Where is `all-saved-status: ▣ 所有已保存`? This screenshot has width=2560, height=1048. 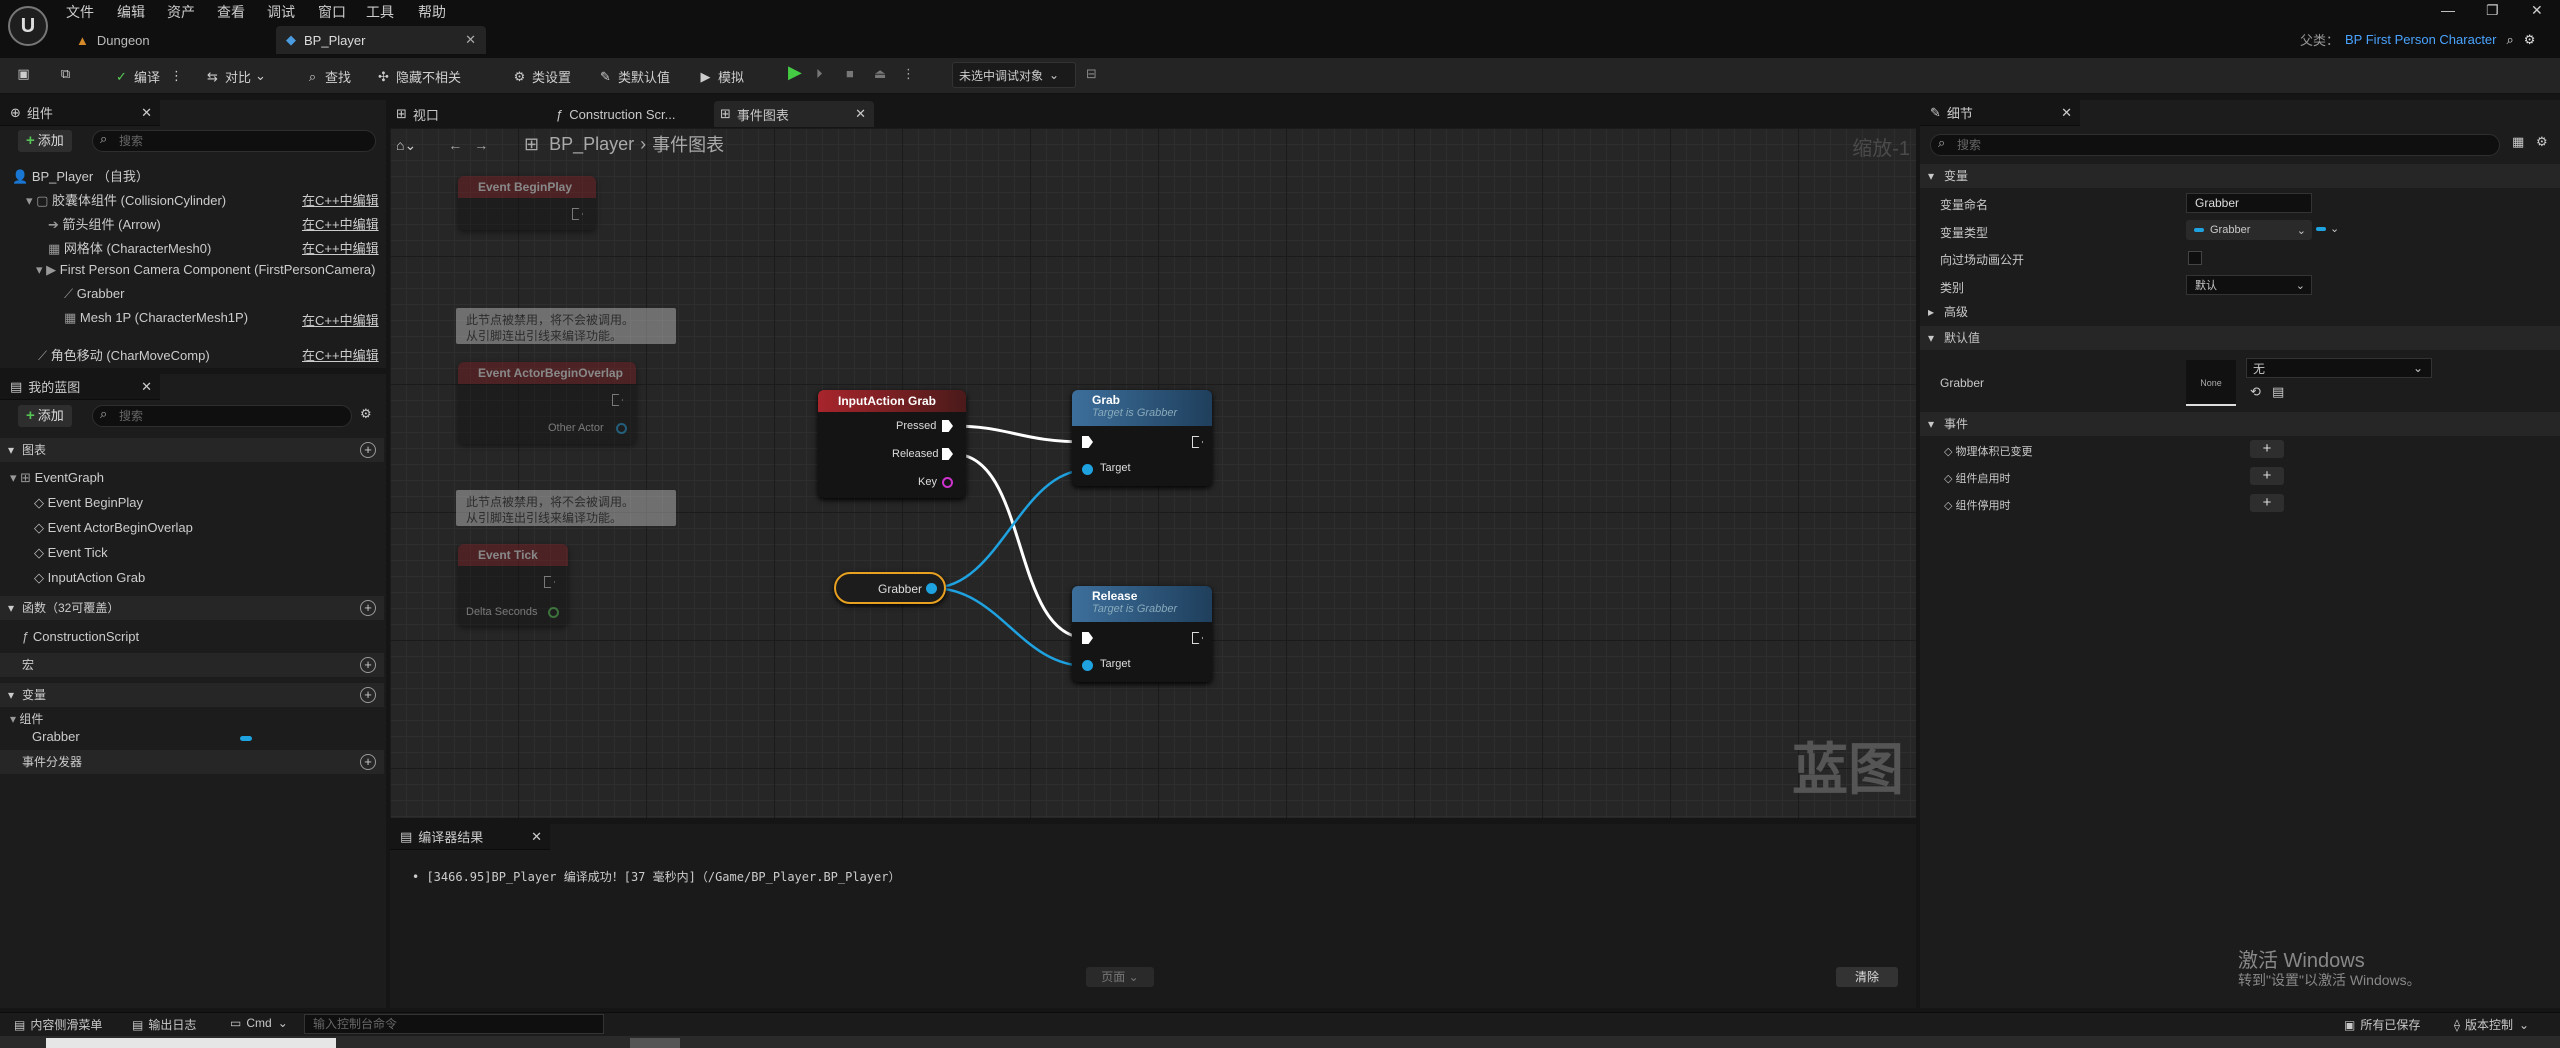
all-saved-status: ▣ 所有已保存 is located at coordinates (2382, 1024).